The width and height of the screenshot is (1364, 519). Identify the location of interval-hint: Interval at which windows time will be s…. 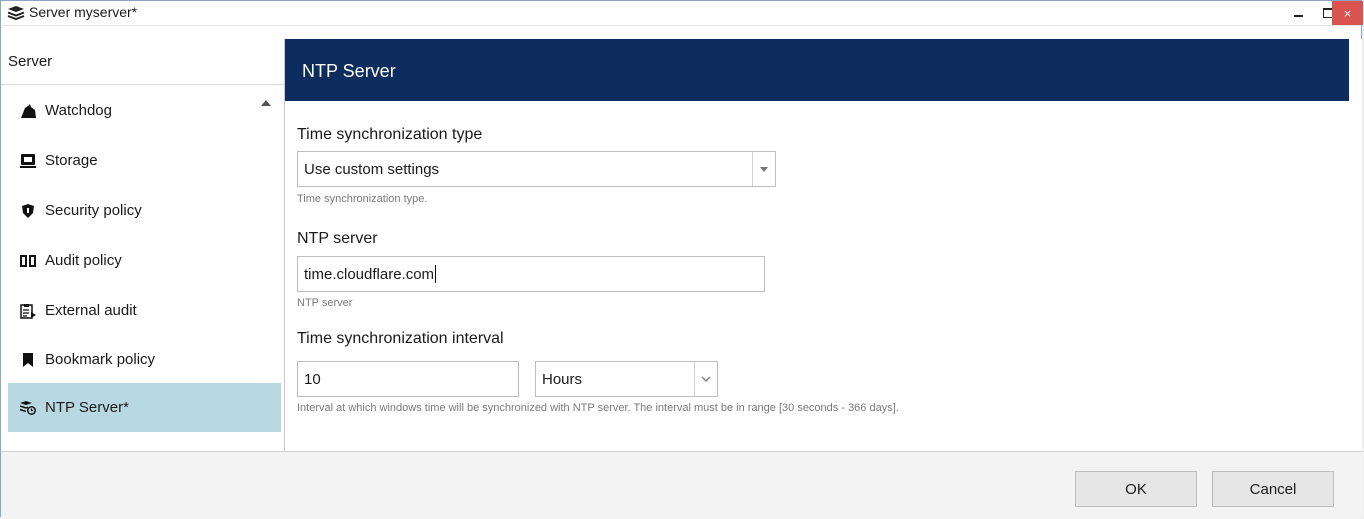
(598, 408).